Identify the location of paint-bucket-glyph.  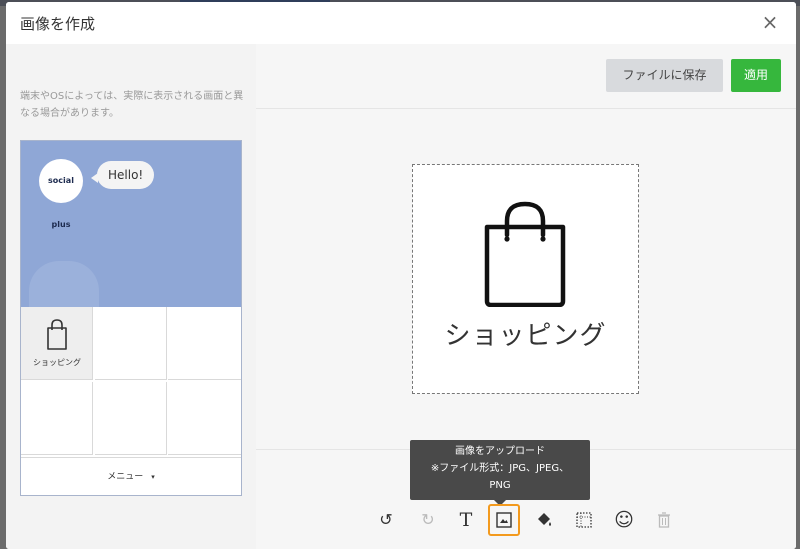
(544, 519).